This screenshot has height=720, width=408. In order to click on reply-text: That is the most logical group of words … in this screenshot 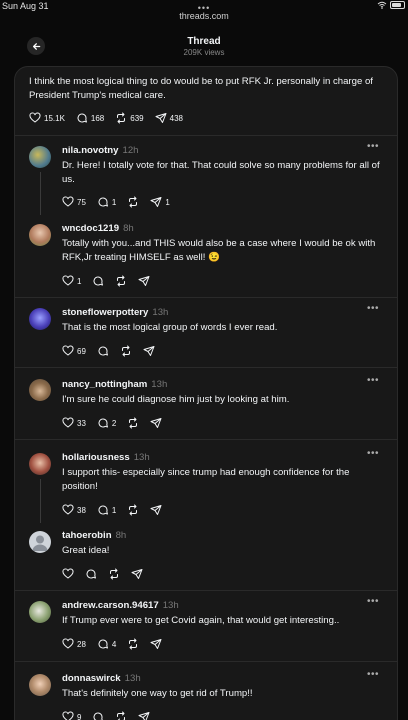, I will do `click(170, 327)`.